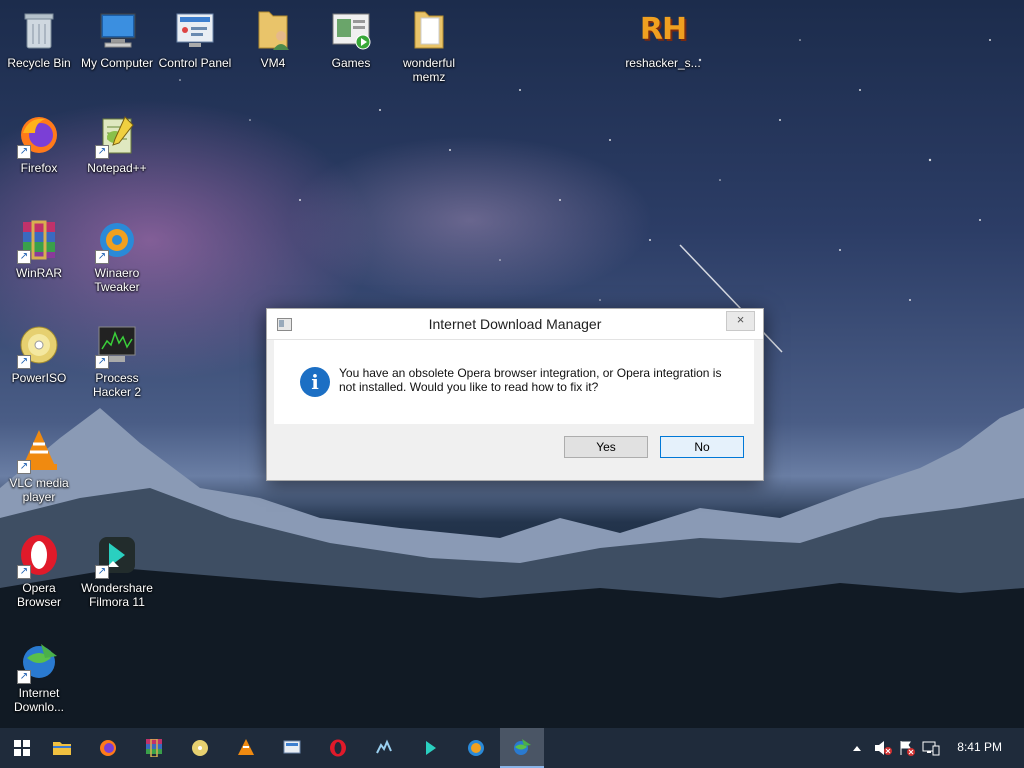 This screenshot has height=768, width=1024. I want to click on desktop-icon-filmora: ↗ Wondershare Filmora 11, so click(117, 571).